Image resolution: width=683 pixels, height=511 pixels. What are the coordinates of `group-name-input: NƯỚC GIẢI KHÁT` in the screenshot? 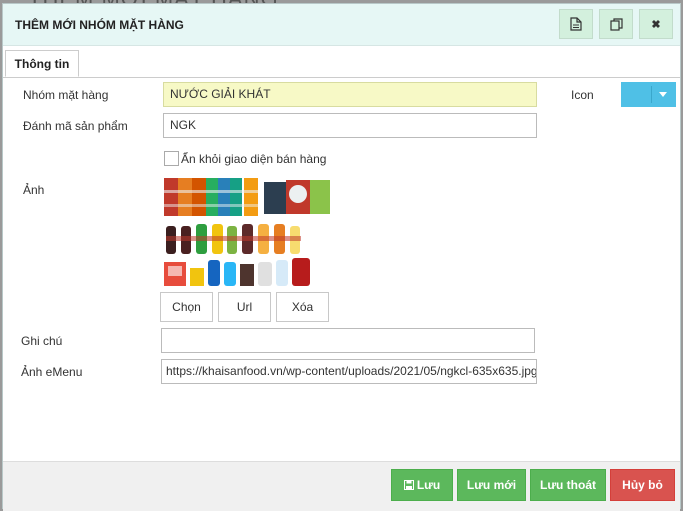 It's located at (350, 94).